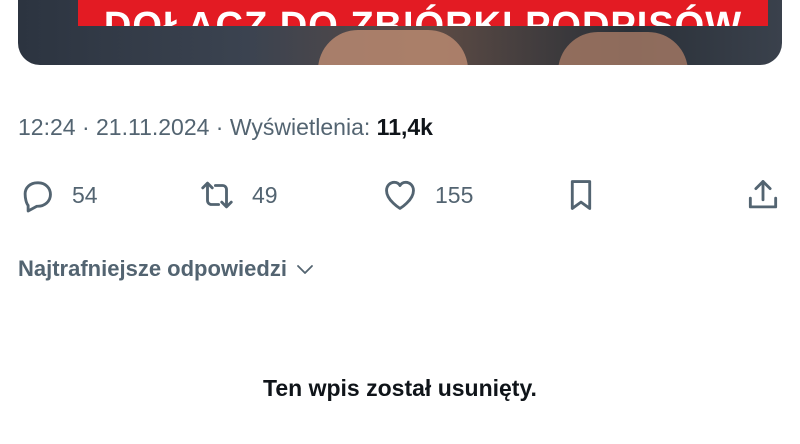 This screenshot has height=444, width=800. I want to click on like-button: 155, so click(427, 195).